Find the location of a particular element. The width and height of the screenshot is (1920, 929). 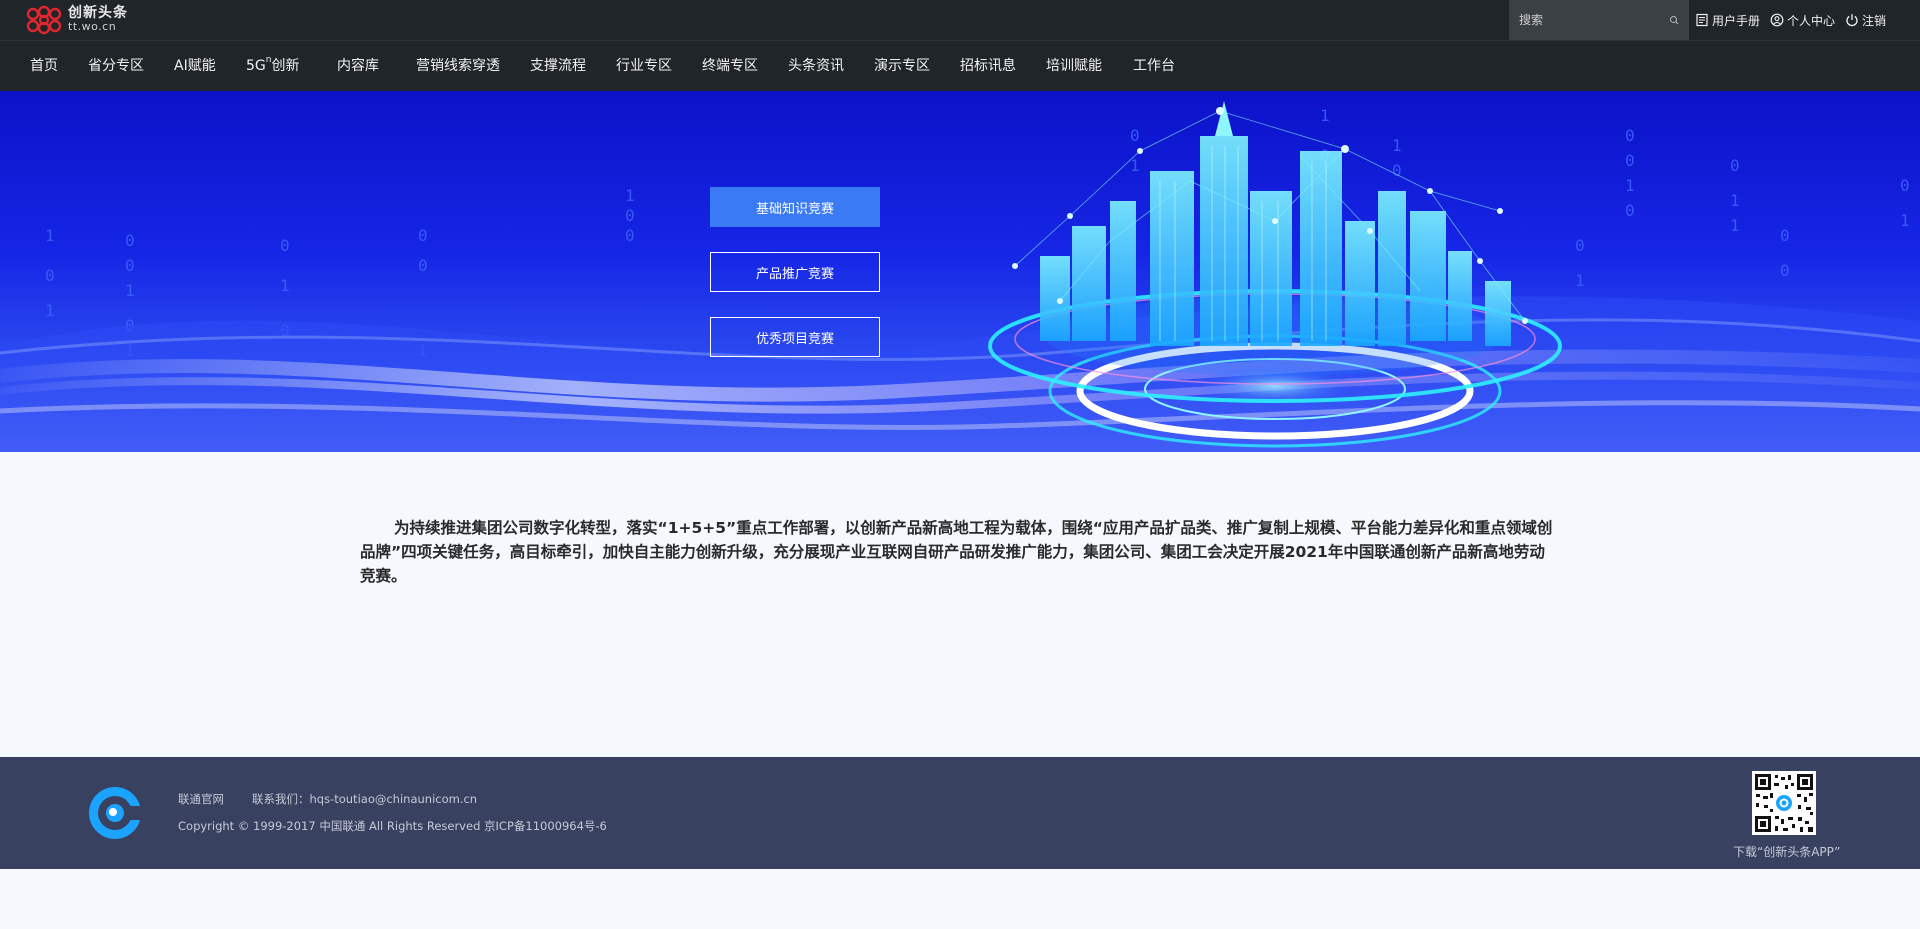

nav-terminal-zone: 终端专区 is located at coordinates (730, 66).